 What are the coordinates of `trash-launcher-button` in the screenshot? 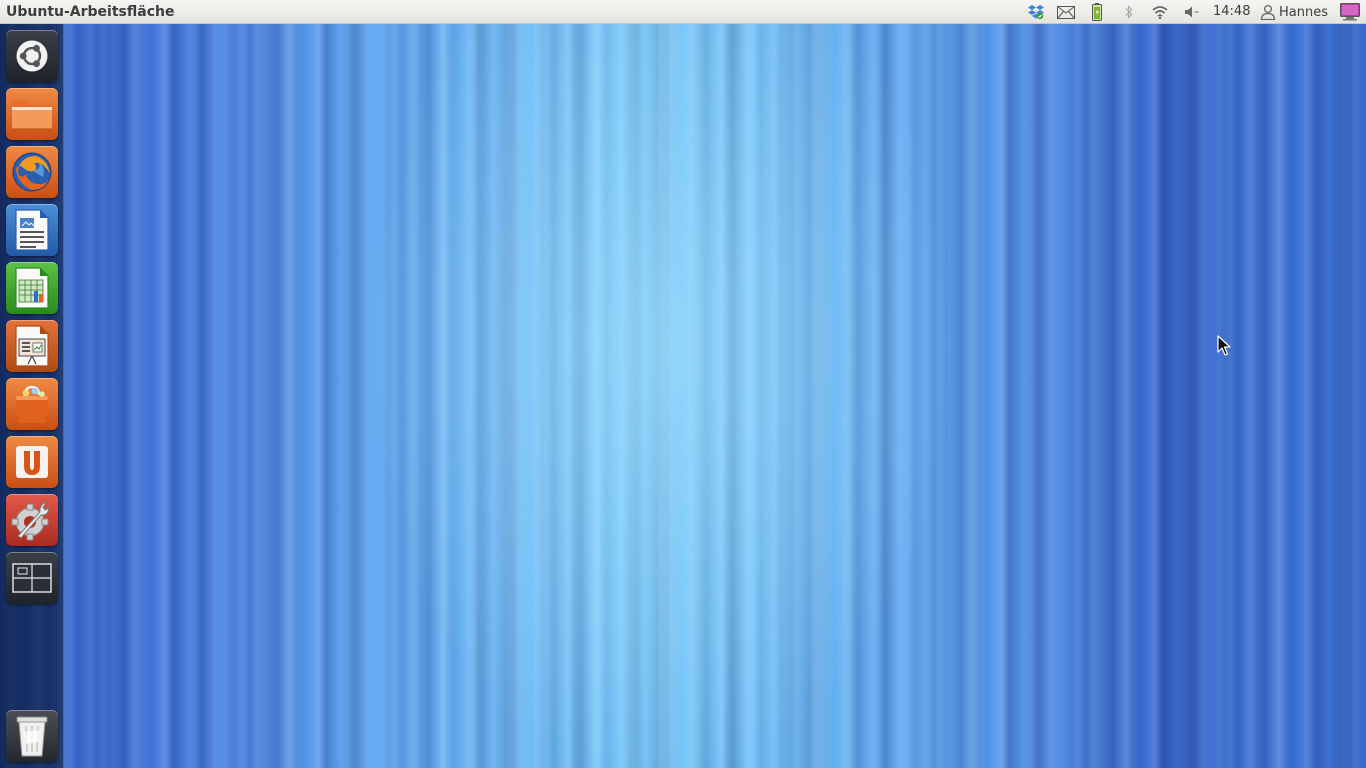 It's located at (32, 736).